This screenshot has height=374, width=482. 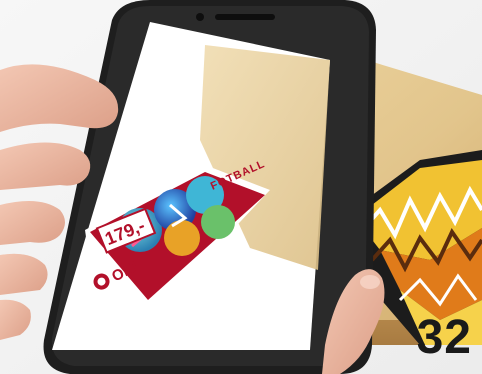 What do you see at coordinates (200, 17) in the screenshot?
I see `front-camera-icon` at bounding box center [200, 17].